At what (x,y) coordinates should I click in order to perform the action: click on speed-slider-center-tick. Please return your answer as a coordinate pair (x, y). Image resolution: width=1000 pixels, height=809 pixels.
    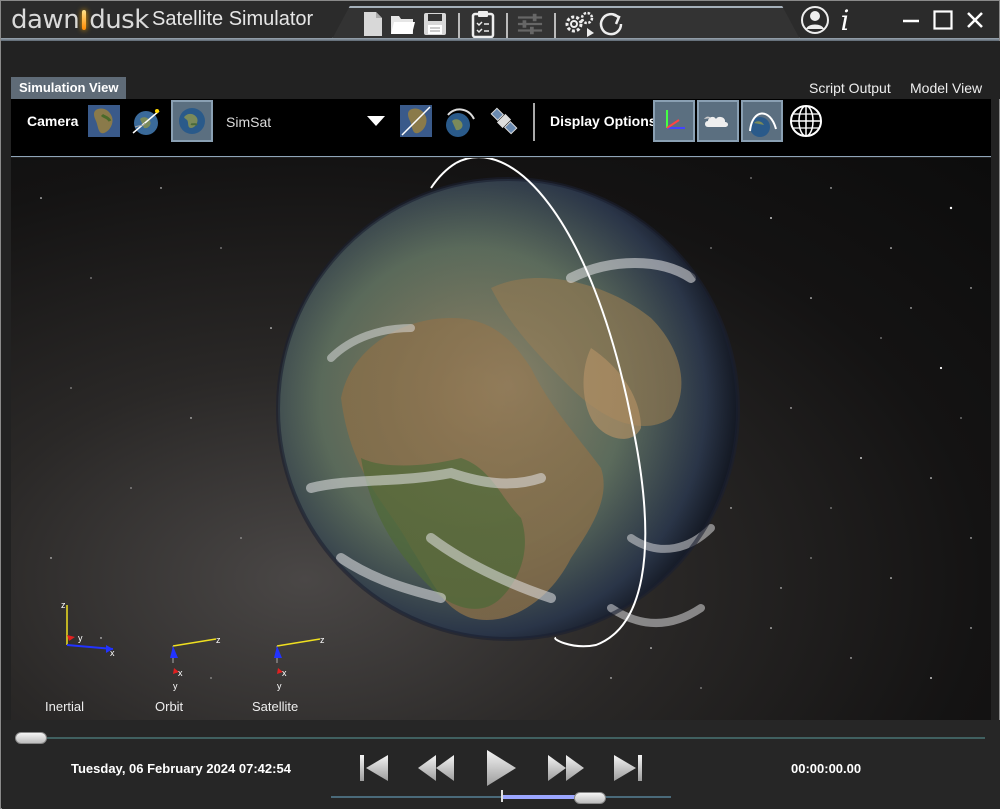
    Looking at the image, I should click on (502, 796).